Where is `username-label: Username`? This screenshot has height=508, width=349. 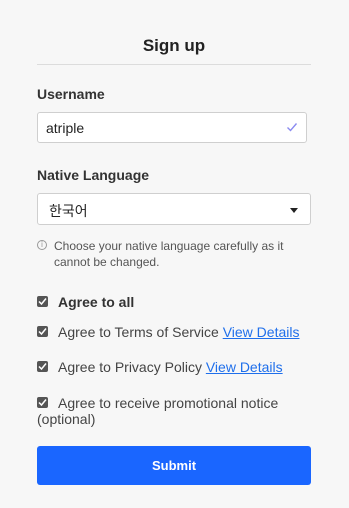 username-label: Username is located at coordinates (71, 94).